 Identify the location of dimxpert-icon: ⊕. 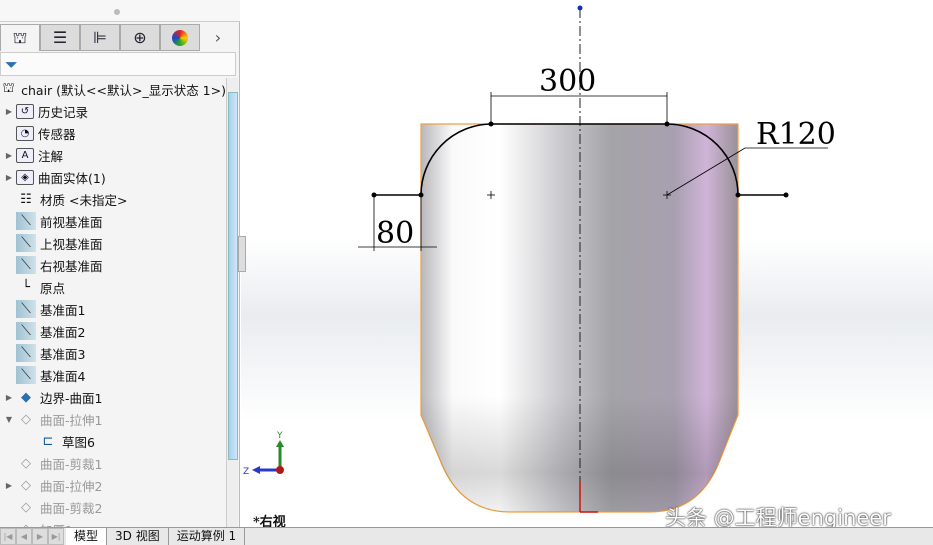
(140, 37).